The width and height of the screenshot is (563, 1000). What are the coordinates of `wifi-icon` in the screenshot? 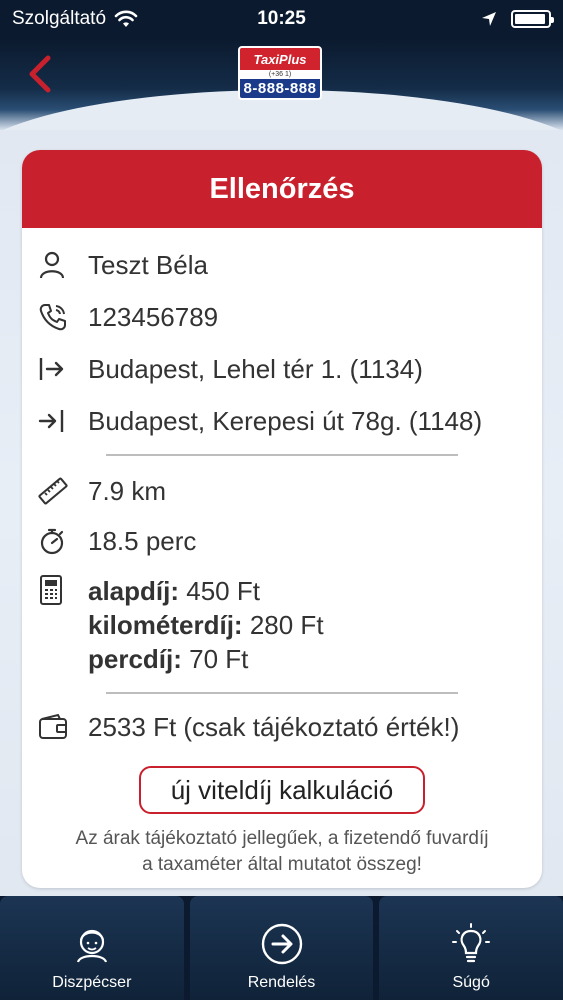 It's located at (126, 18).